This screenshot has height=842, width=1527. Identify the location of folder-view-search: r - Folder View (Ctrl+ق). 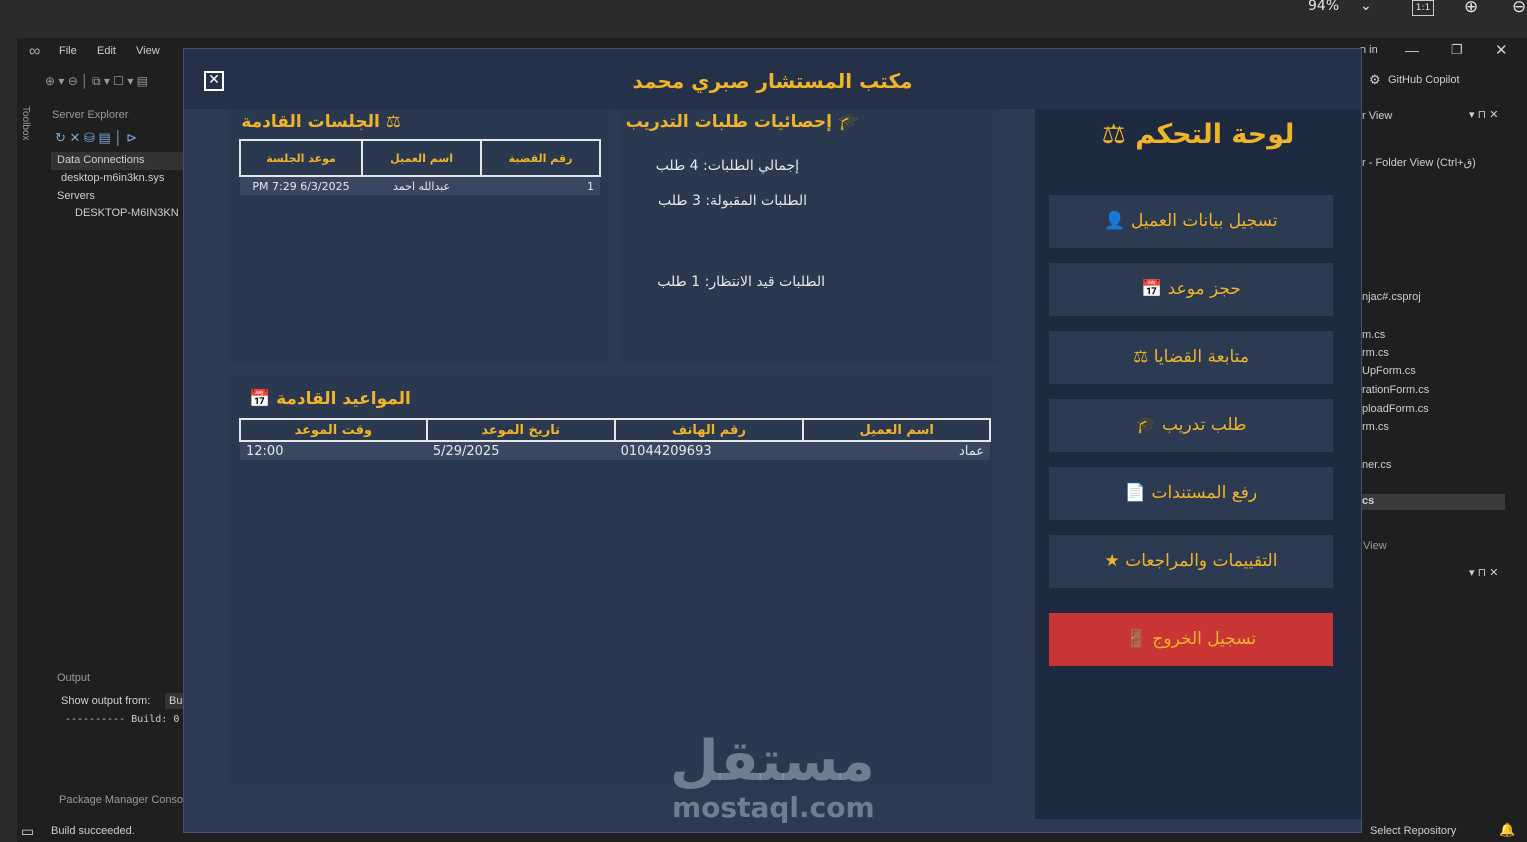
(1419, 162).